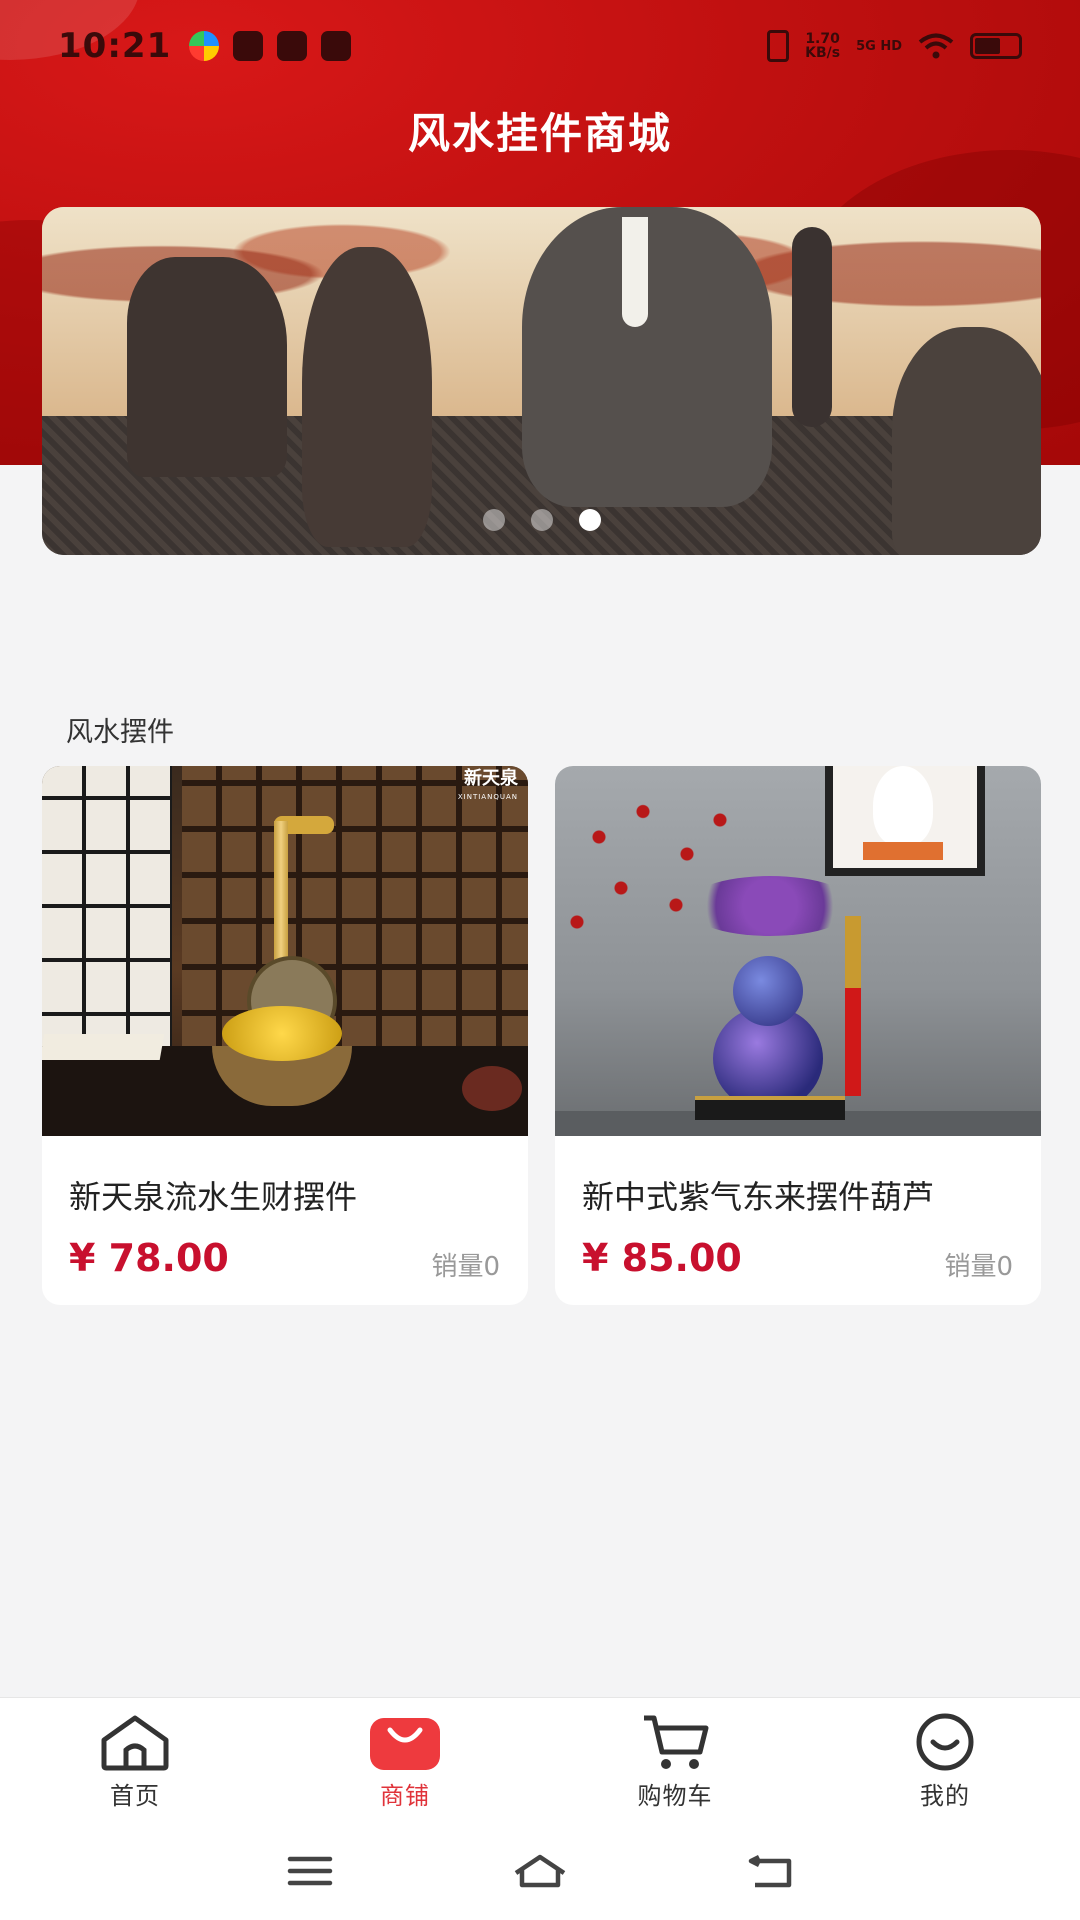 The height and width of the screenshot is (1920, 1080). I want to click on wifi-icon, so click(936, 46).